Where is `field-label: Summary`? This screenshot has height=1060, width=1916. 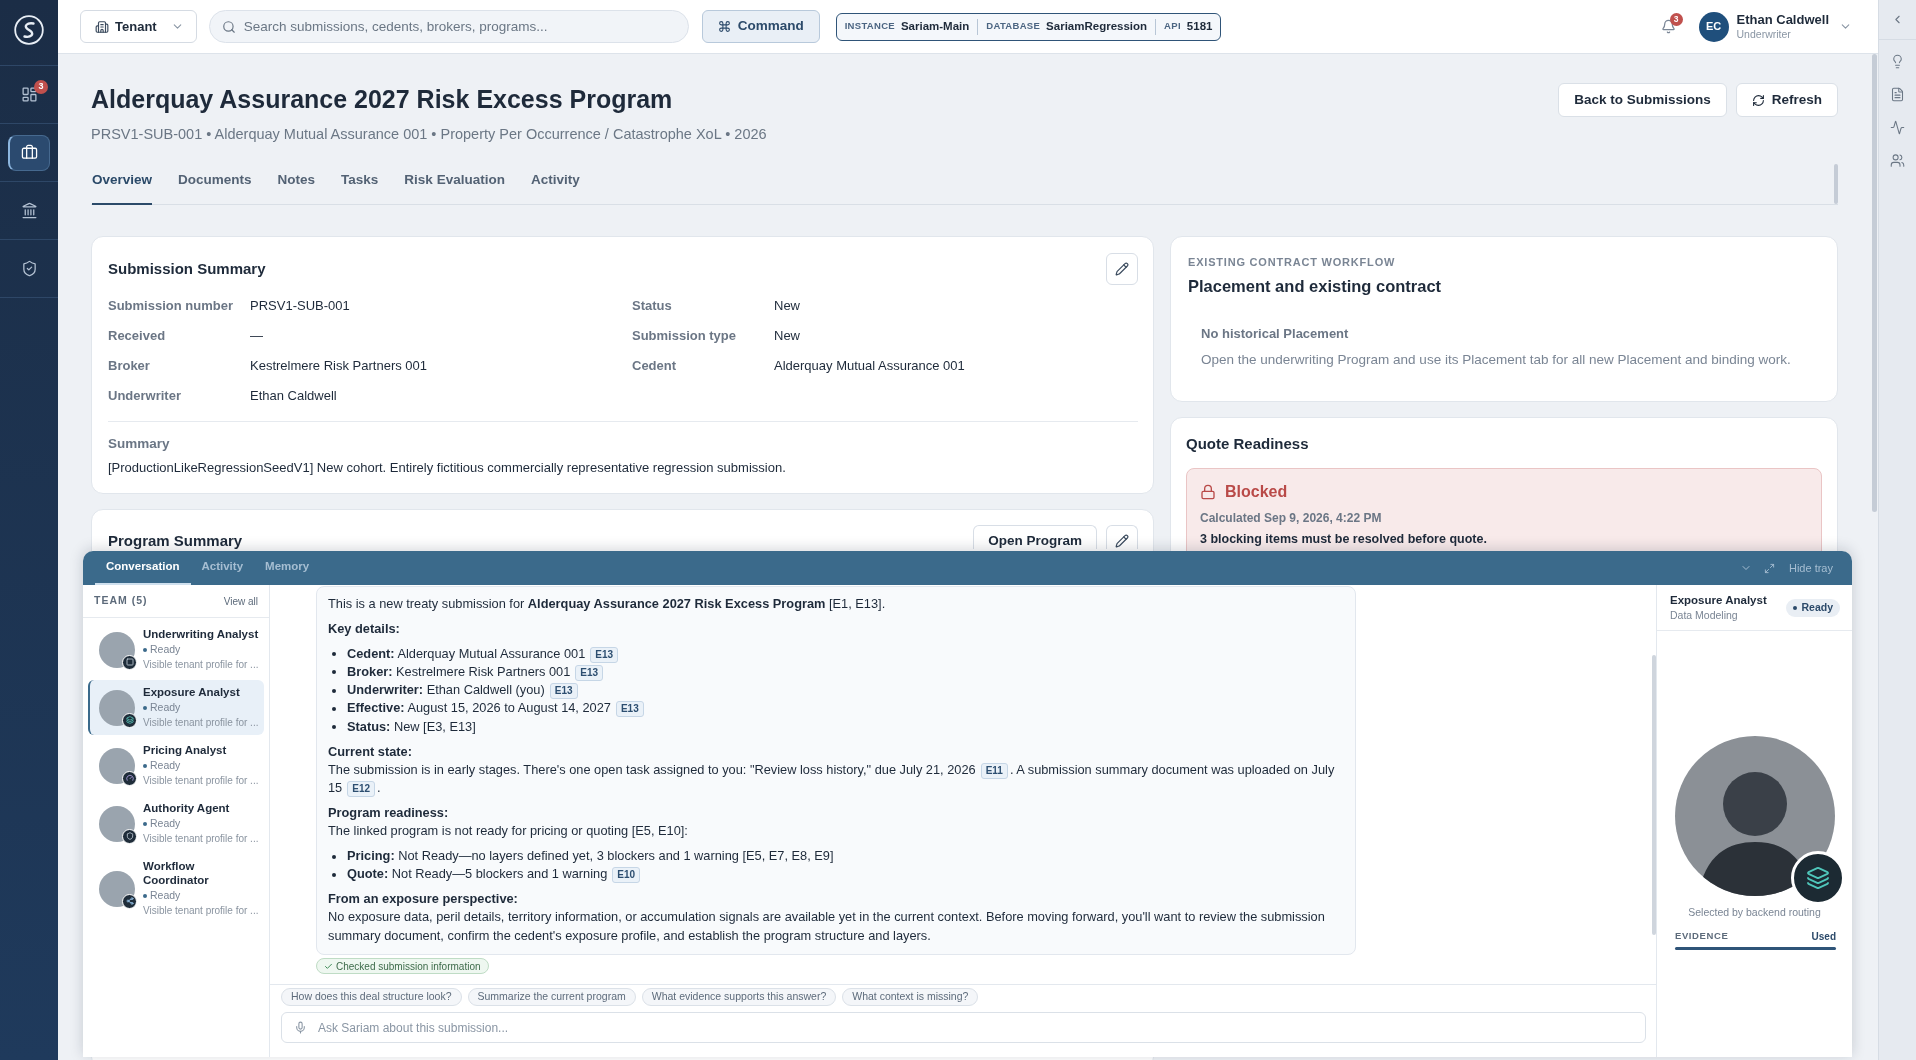
field-label: Summary is located at coordinates (139, 444).